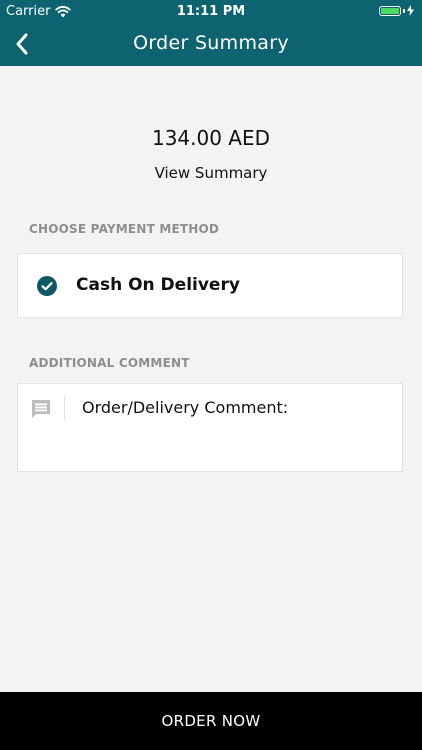 The image size is (422, 750). I want to click on check-circle-icon, so click(47, 286).